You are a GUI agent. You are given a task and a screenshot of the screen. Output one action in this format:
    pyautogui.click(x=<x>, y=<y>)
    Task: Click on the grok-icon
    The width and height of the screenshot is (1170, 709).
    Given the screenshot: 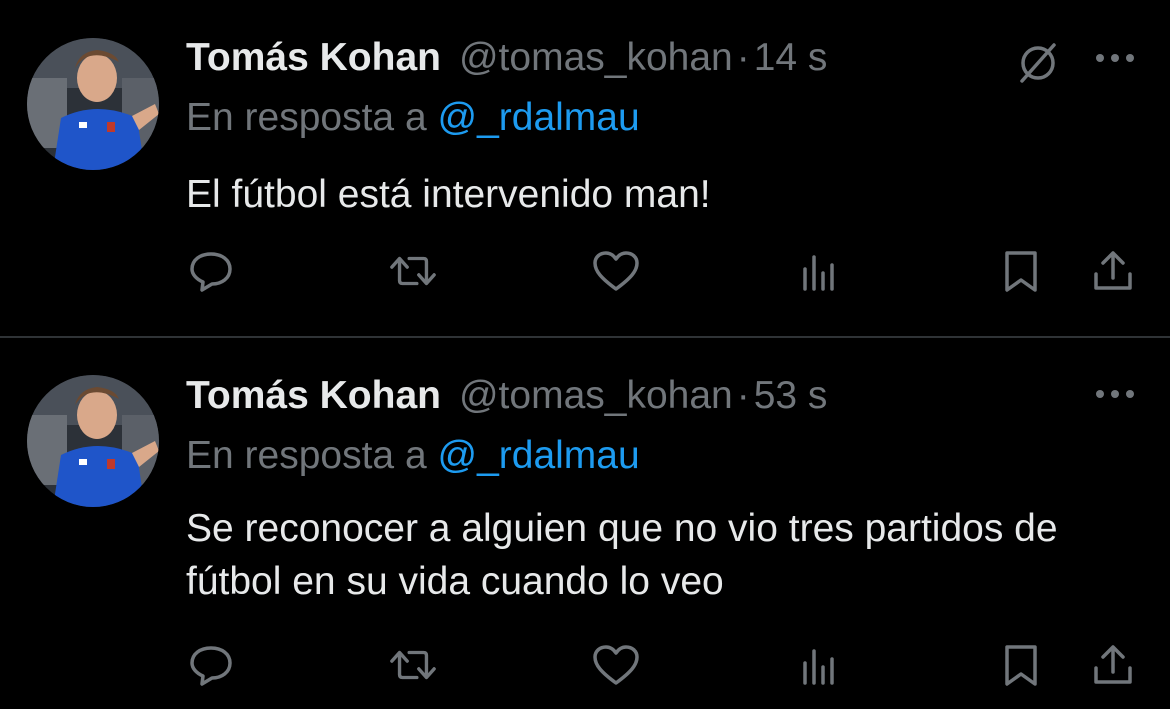 What is the action you would take?
    pyautogui.click(x=1038, y=63)
    